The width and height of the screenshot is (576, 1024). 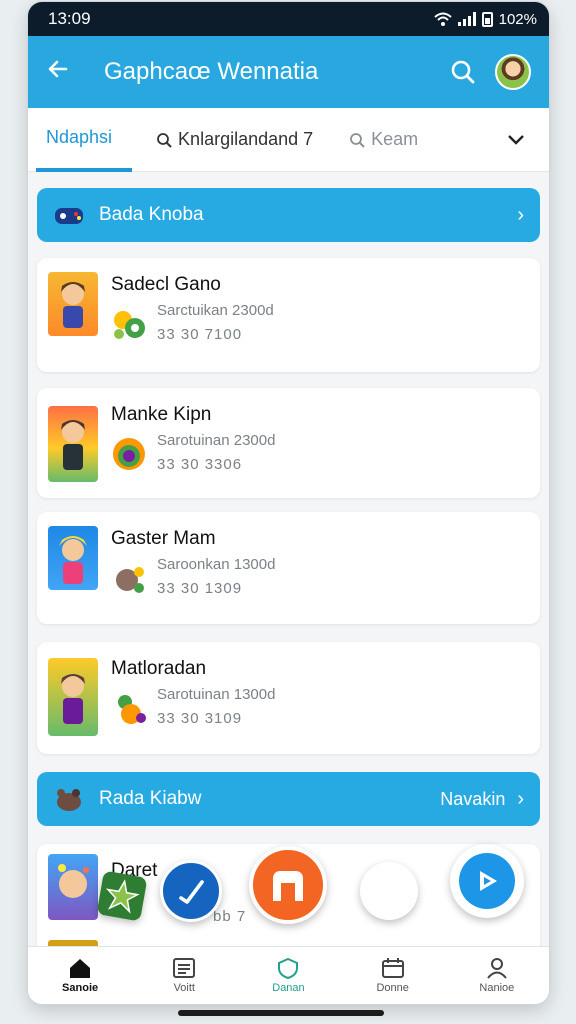 I want to click on battery-level: 102%, so click(x=517, y=19).